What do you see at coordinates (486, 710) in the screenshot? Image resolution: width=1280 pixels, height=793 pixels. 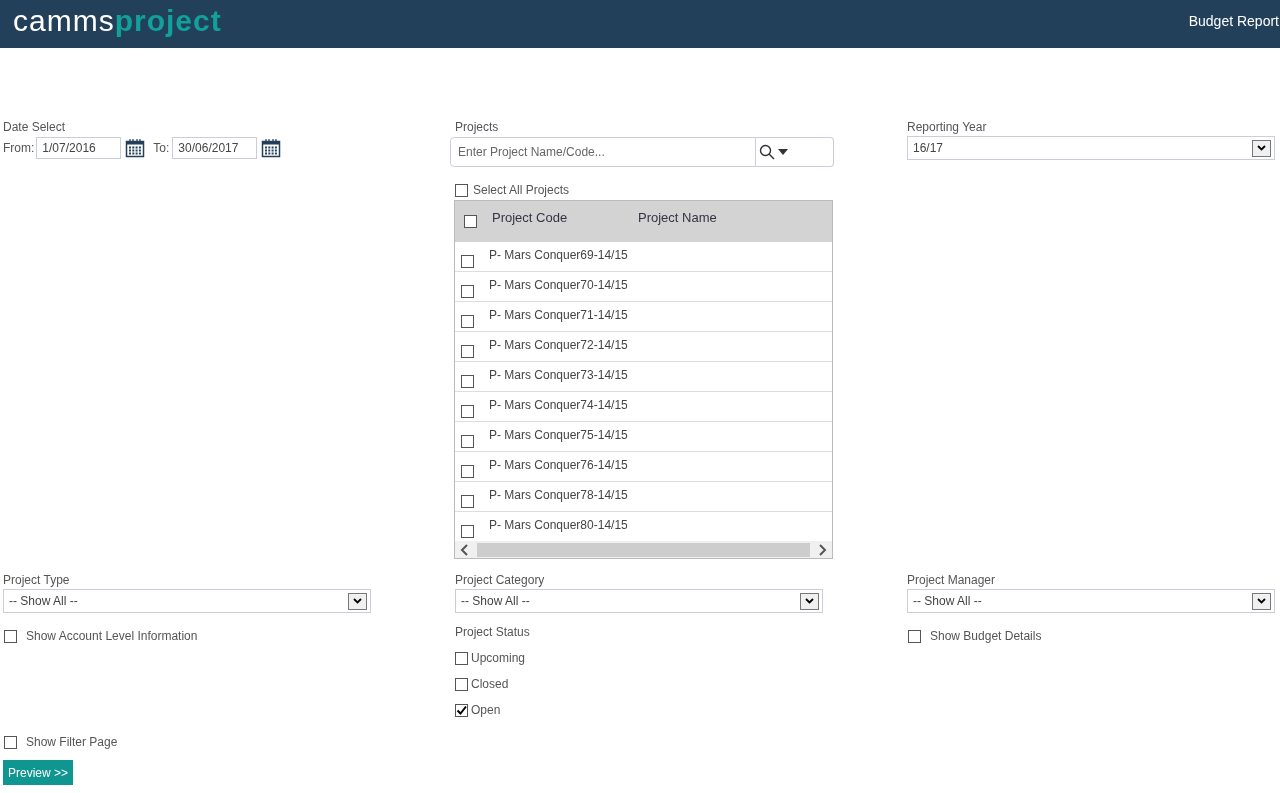 I see `checkbox-label: Open` at bounding box center [486, 710].